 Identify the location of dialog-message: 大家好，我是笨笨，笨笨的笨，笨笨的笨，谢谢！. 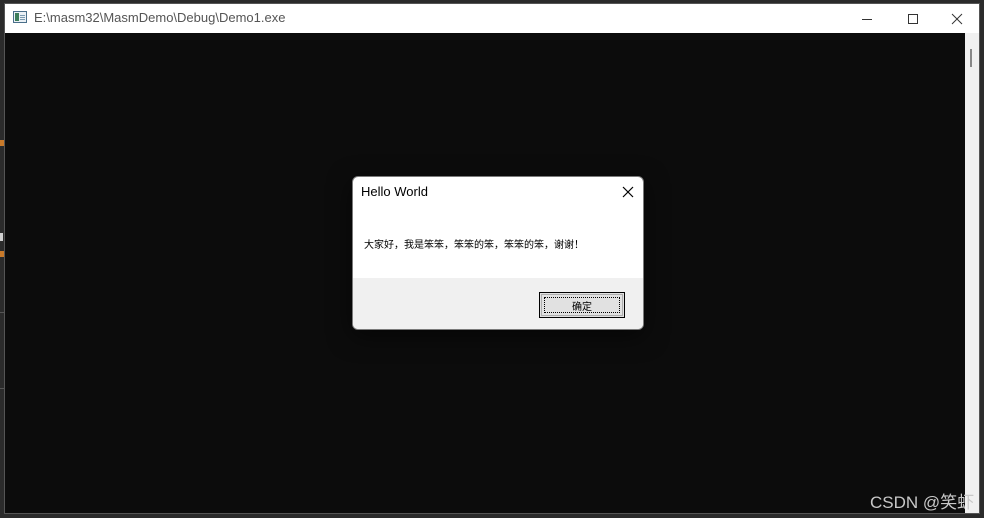
(474, 245).